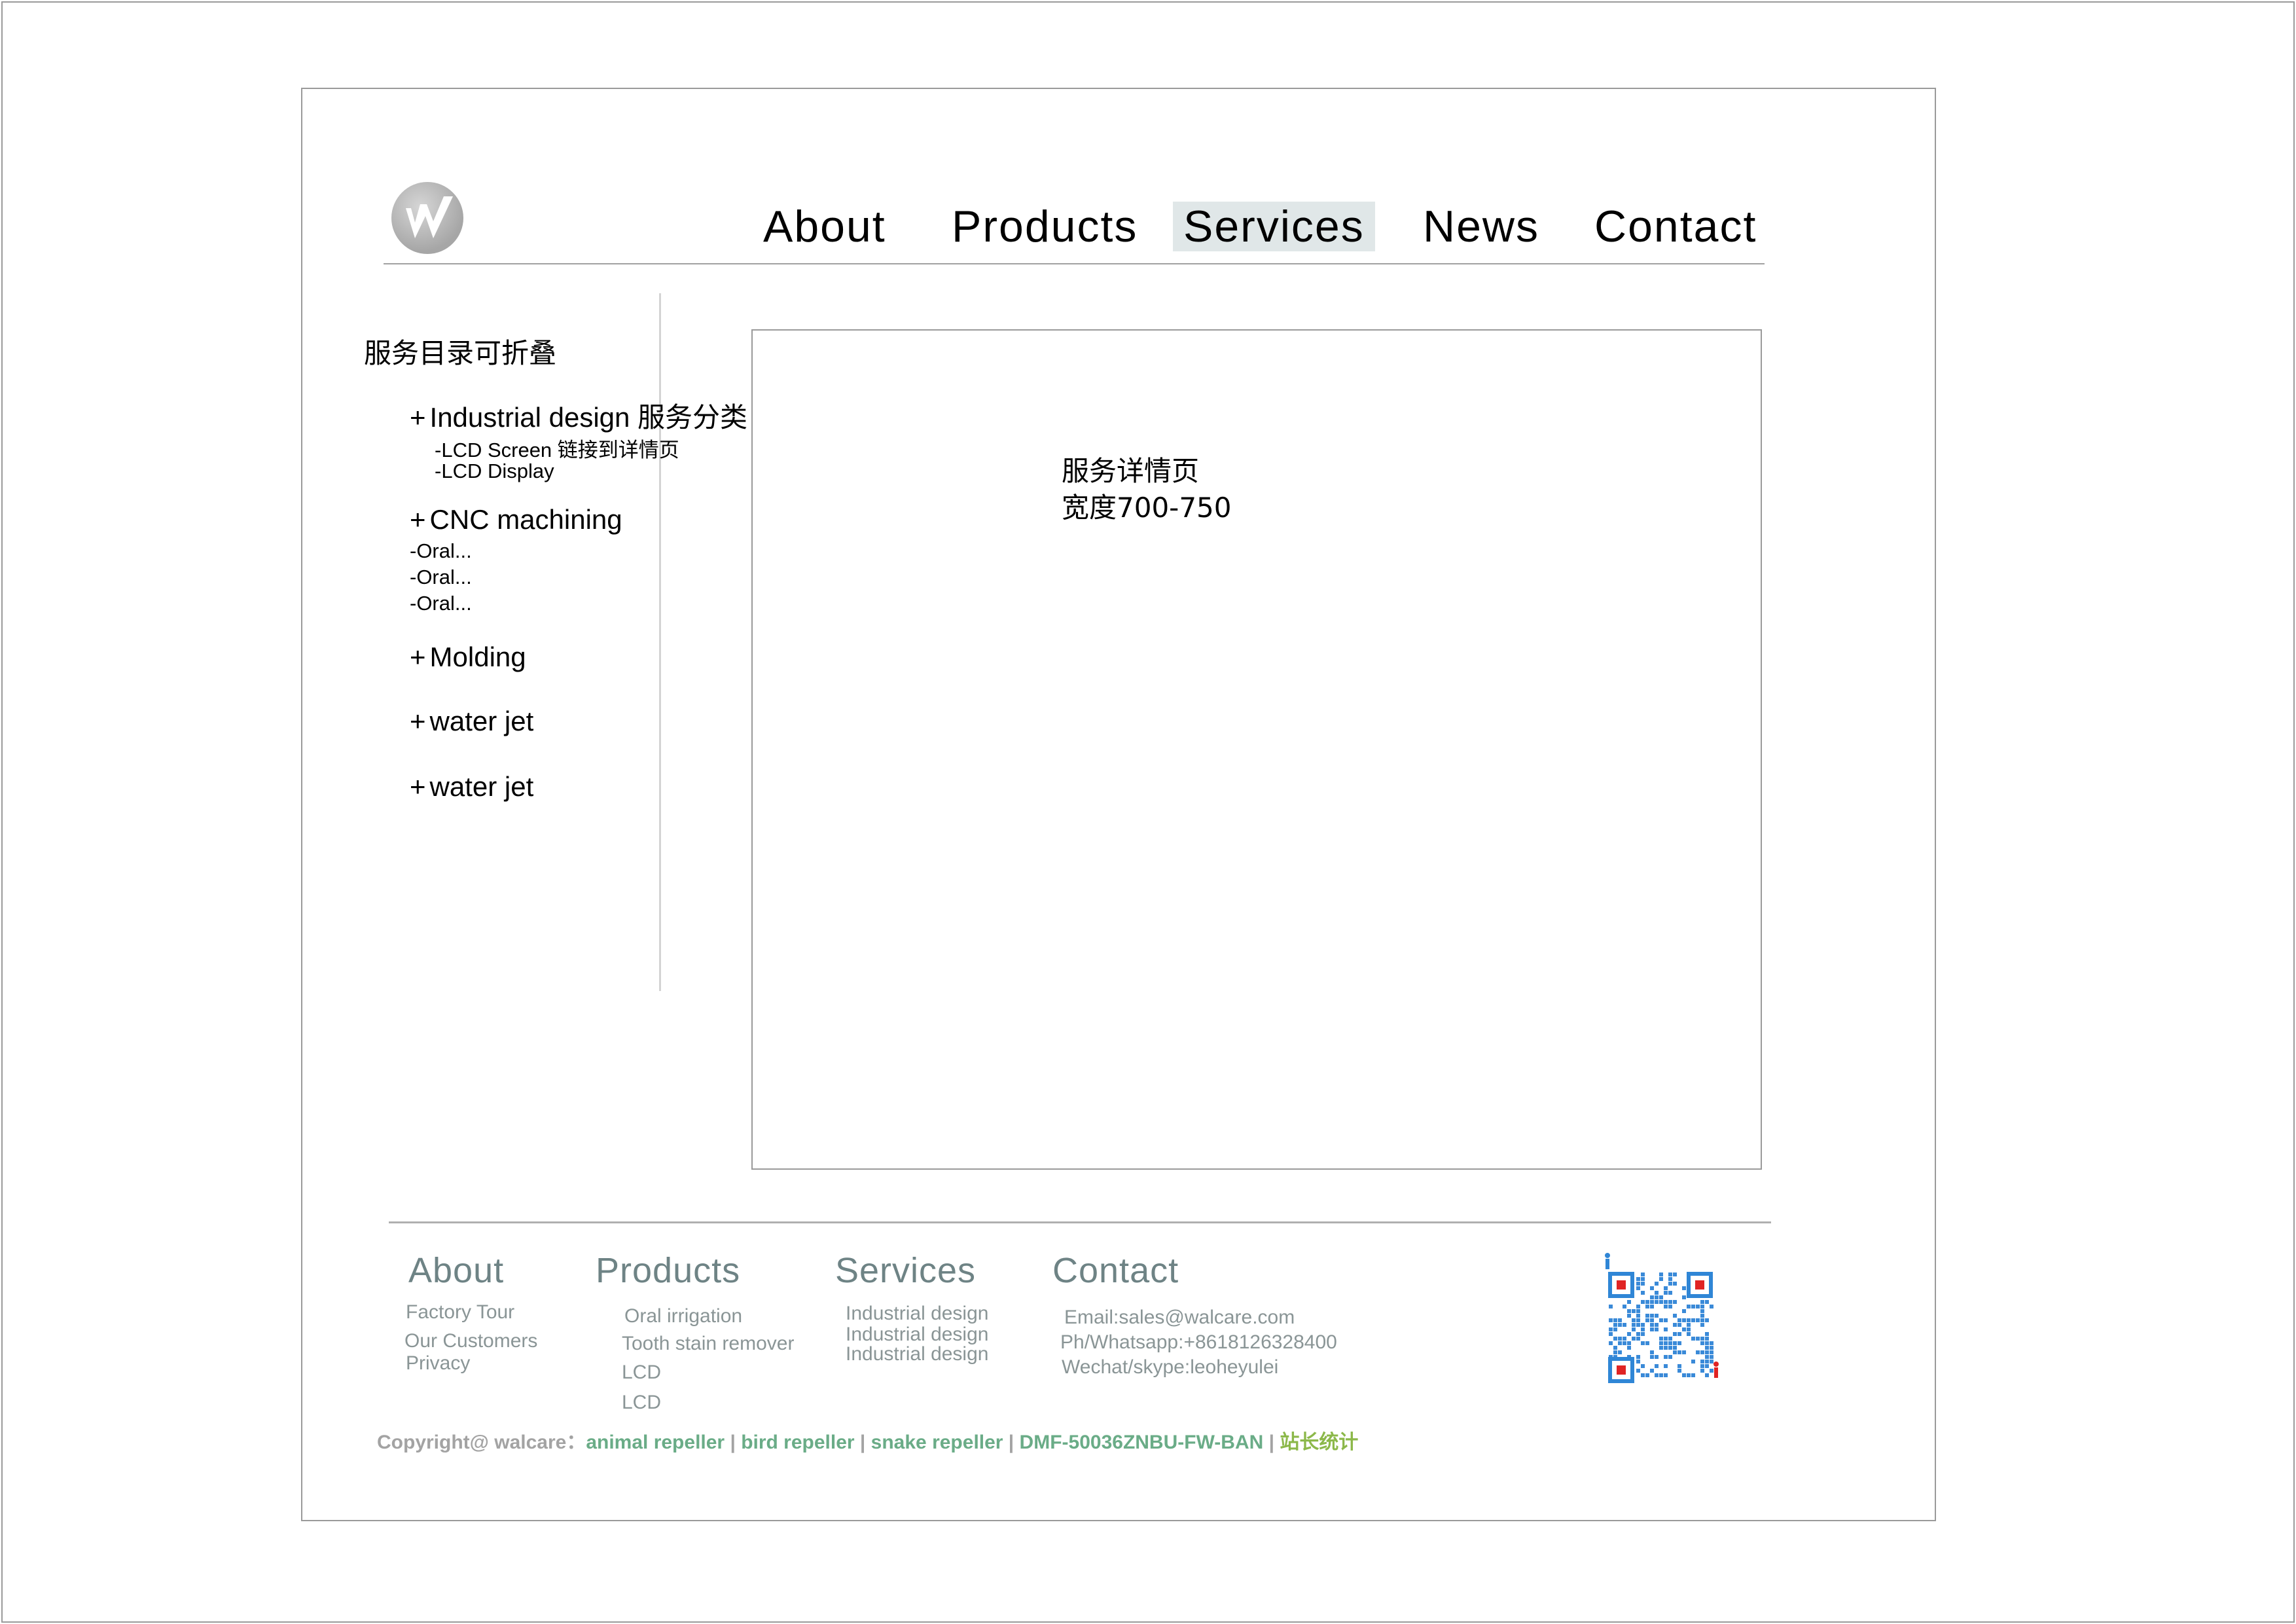 This screenshot has width=2296, height=1624. Describe the element at coordinates (1659, 1320) in the screenshot. I see `qr-code` at that location.